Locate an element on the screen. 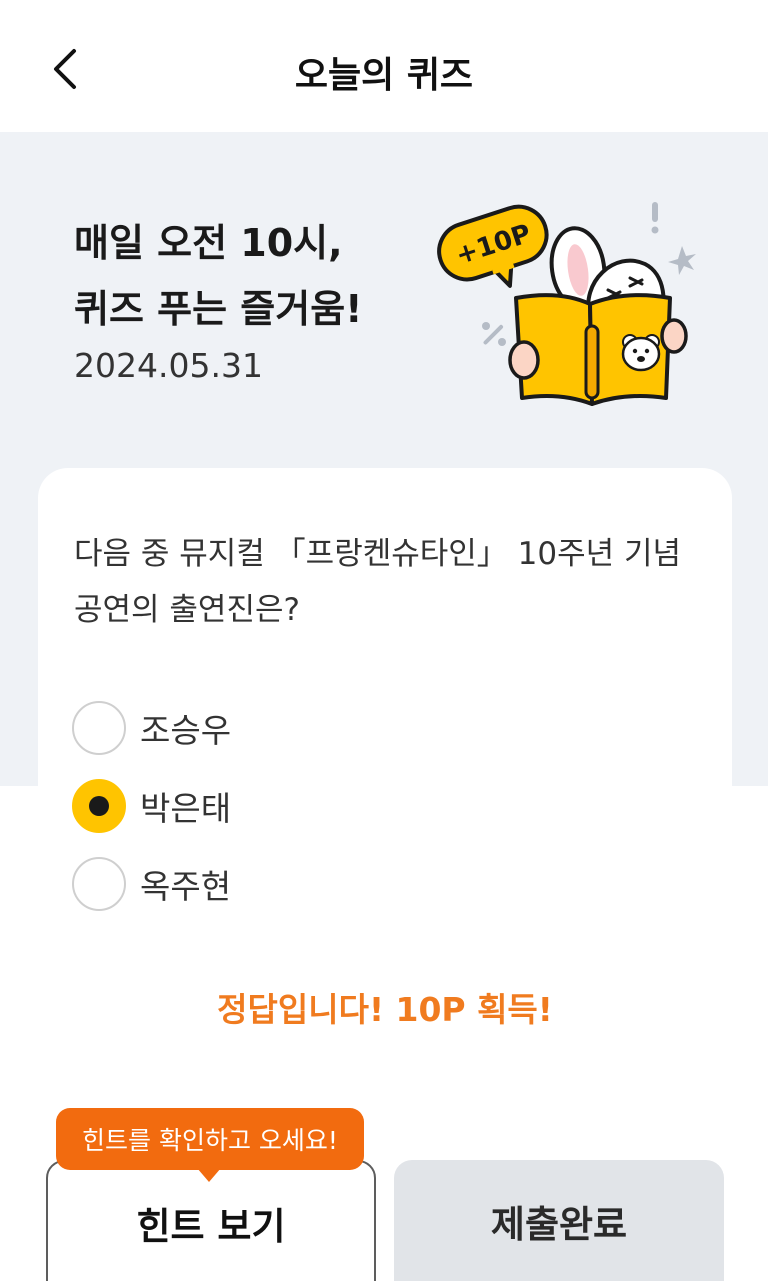  rabbit-reading-book-illustration: +10P is located at coordinates (566, 304).